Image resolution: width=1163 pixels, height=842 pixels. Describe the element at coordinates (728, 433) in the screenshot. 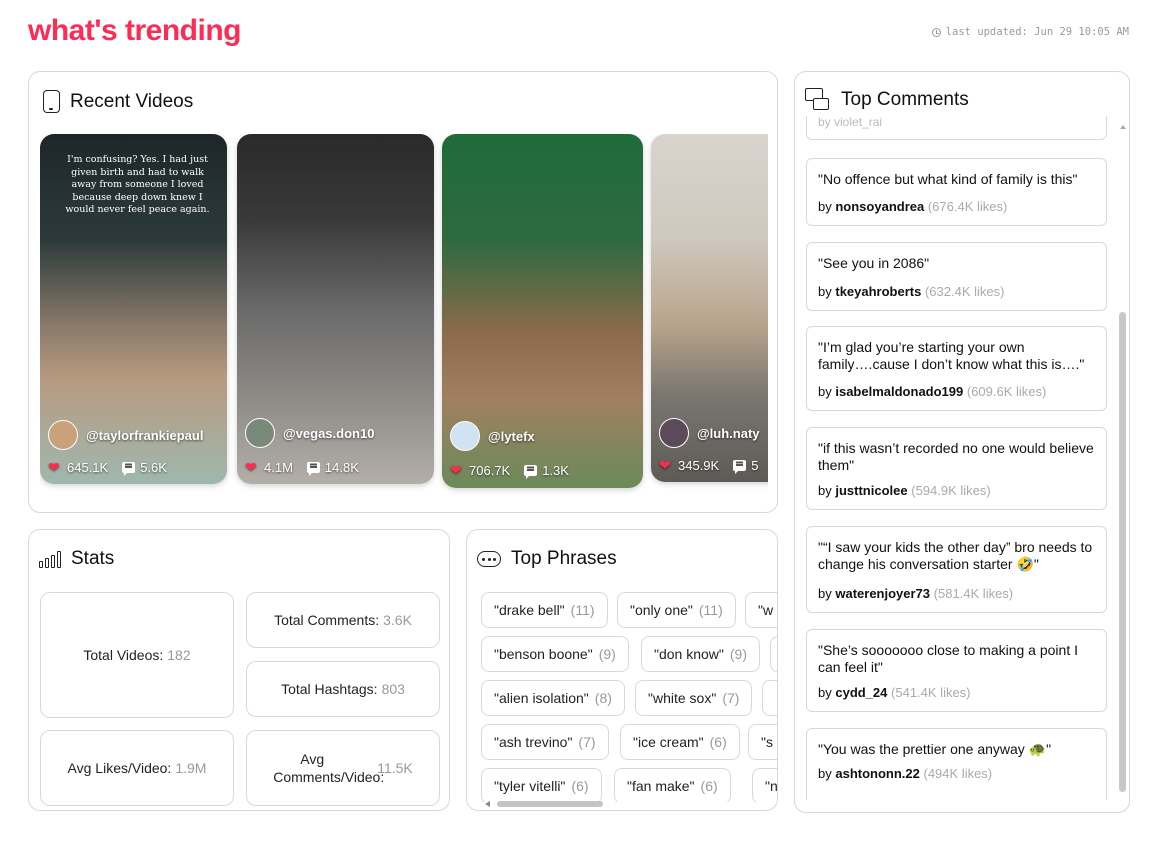

I see `video-username: @luh.naty` at that location.